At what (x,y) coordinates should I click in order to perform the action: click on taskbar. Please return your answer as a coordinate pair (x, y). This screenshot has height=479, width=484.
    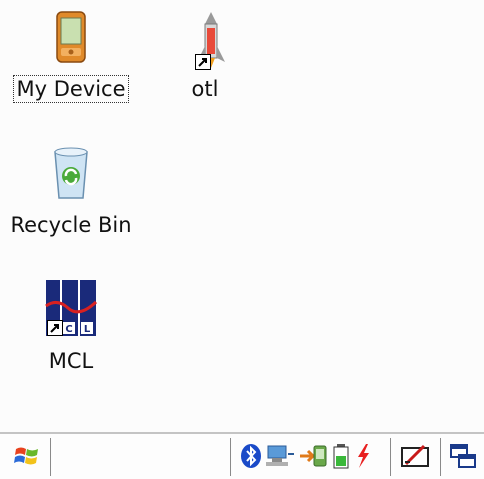
    Looking at the image, I should click on (242, 455).